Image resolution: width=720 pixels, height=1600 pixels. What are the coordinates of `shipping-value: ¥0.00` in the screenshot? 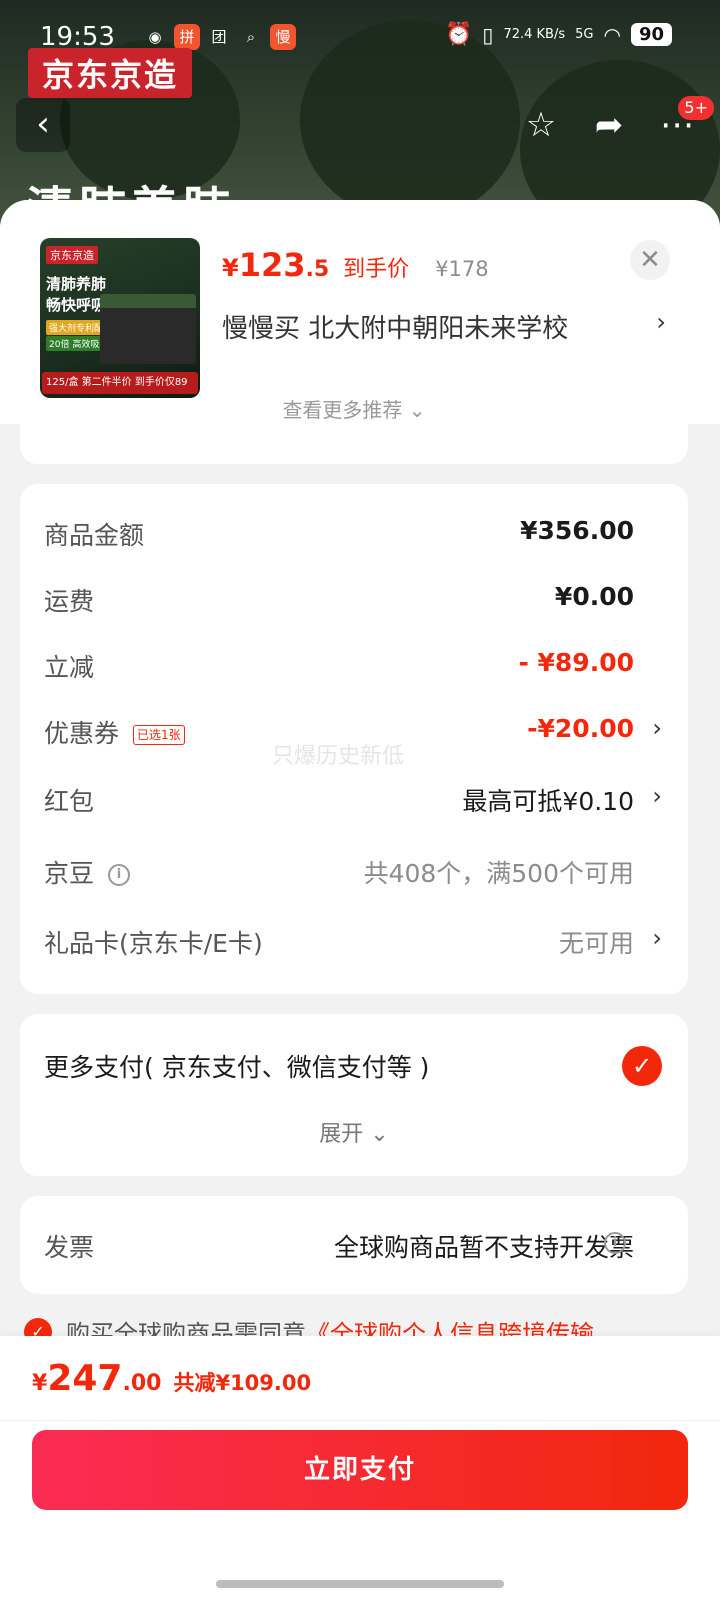 It's located at (594, 596).